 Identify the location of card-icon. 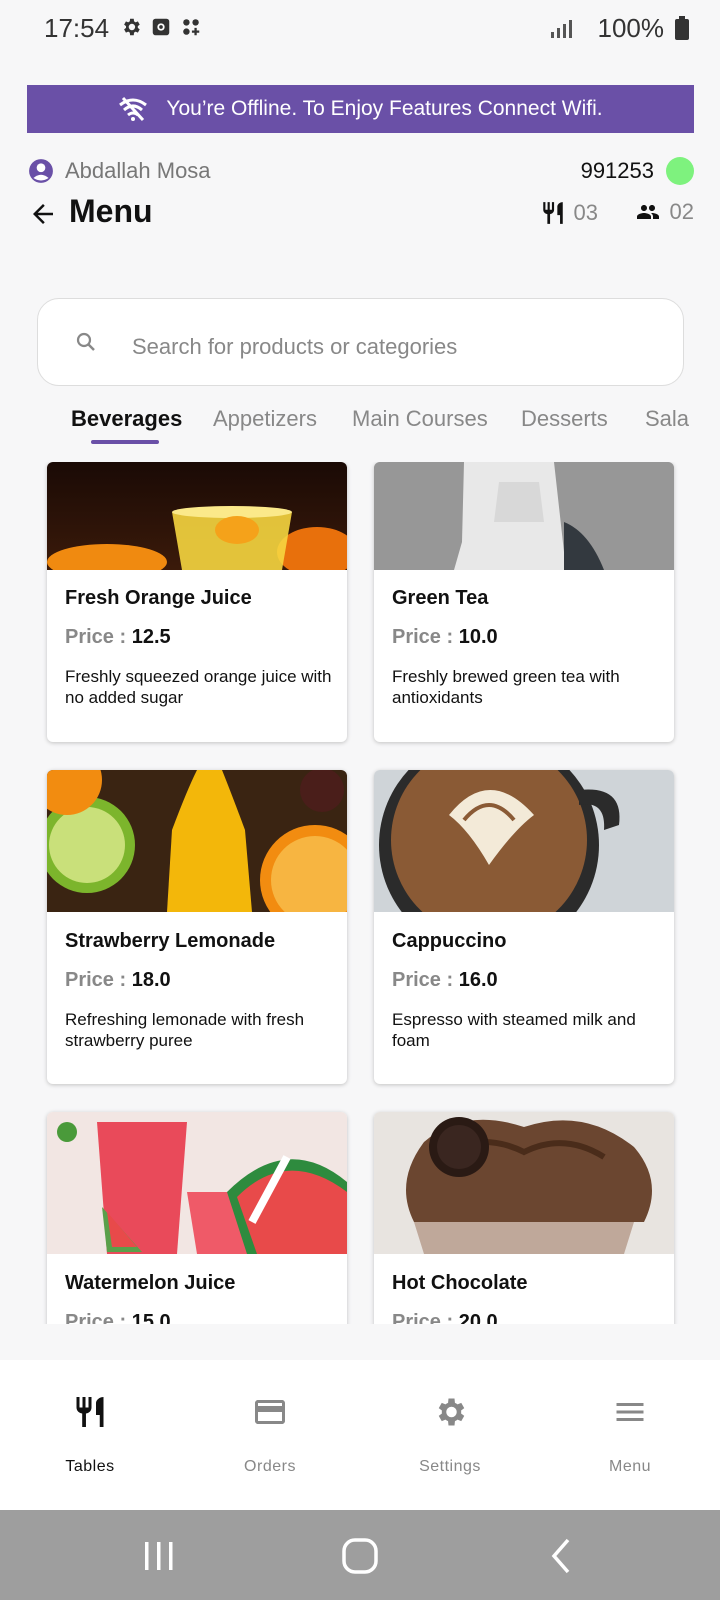
(270, 1412).